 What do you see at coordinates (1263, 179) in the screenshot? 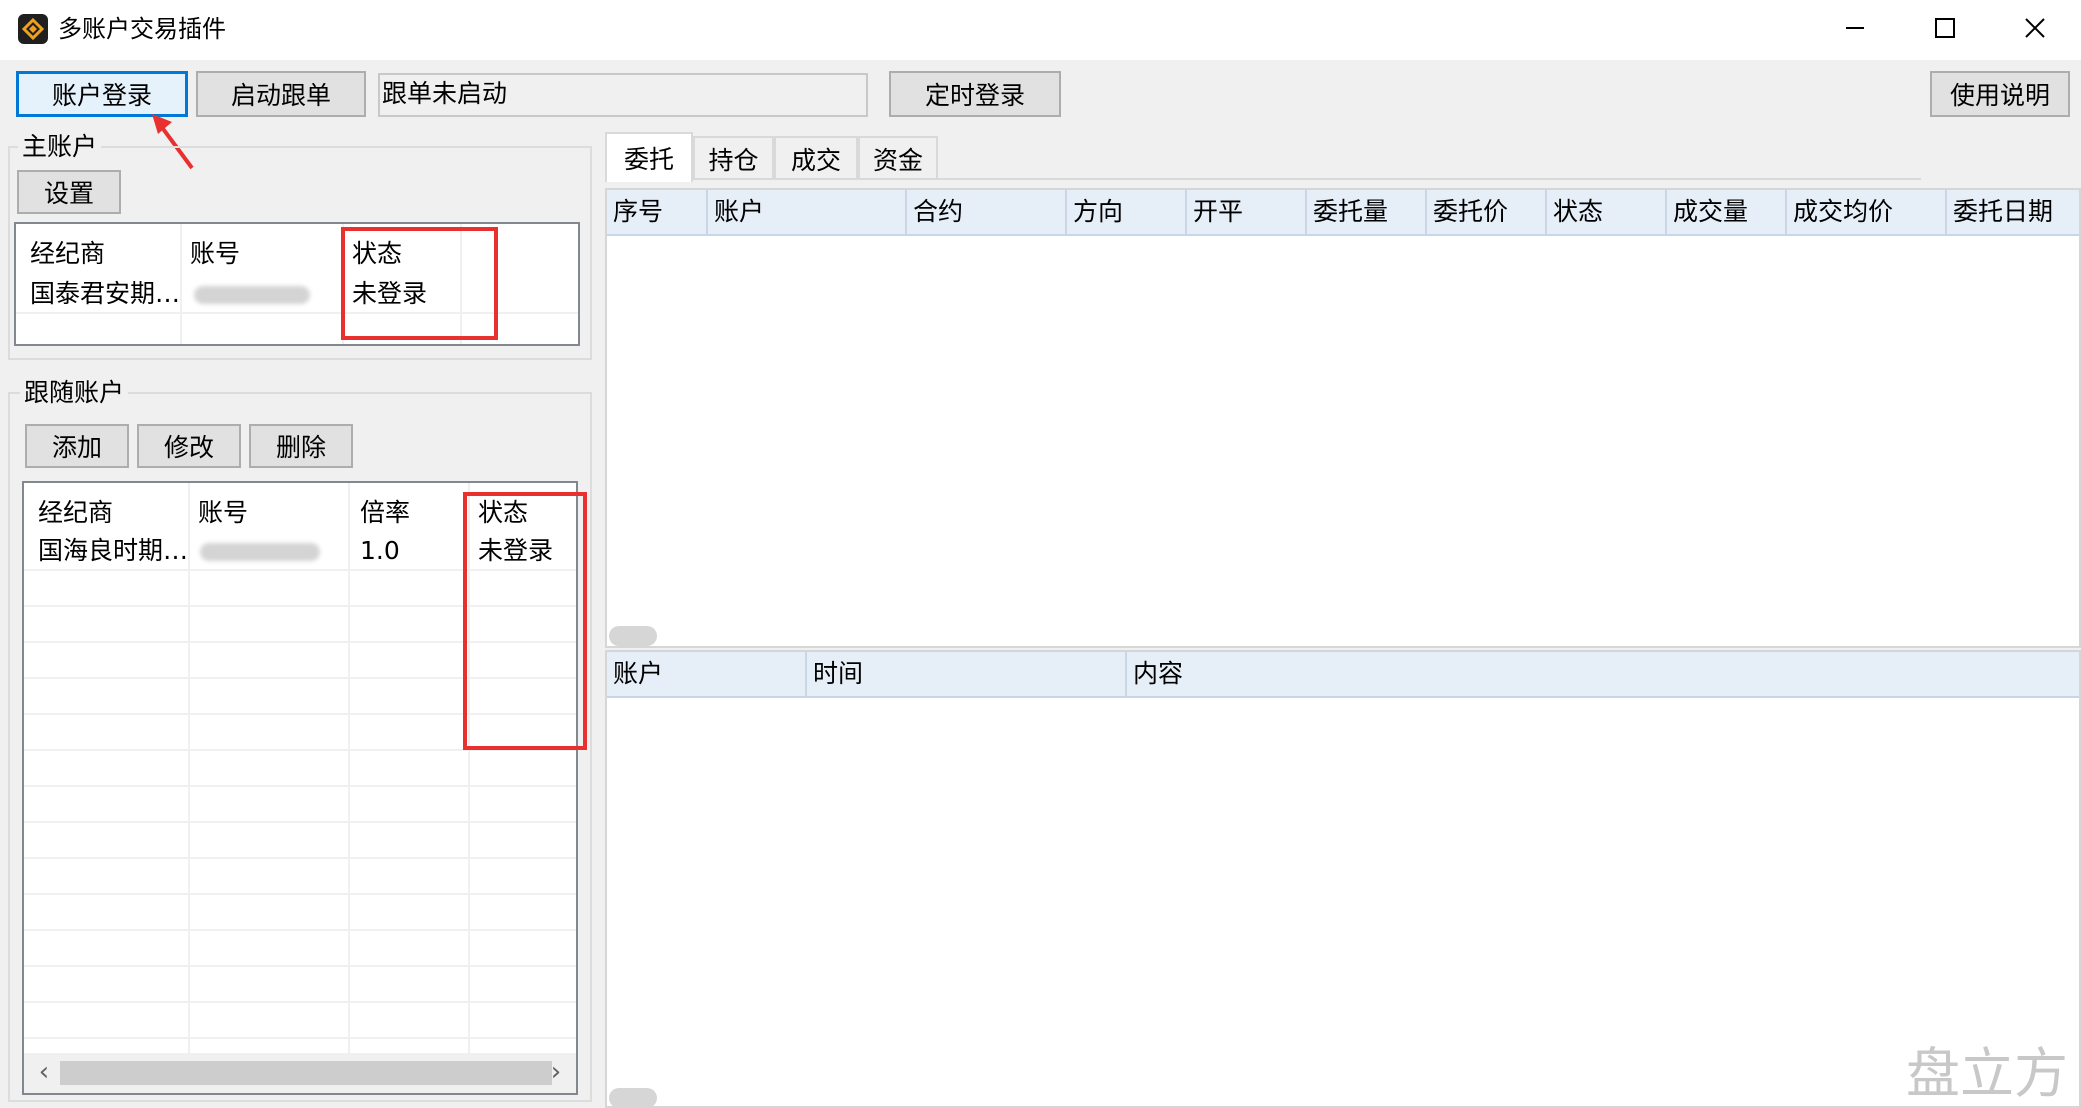
I see `tab-strip-line` at bounding box center [1263, 179].